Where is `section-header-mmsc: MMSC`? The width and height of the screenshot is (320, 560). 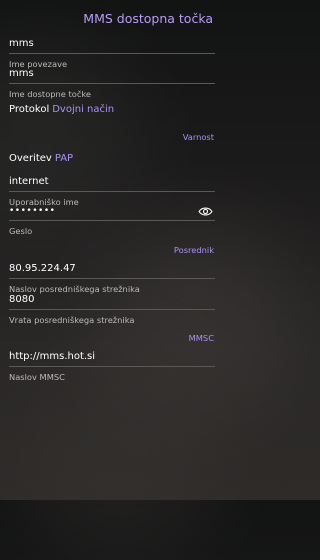 section-header-mmsc: MMSC is located at coordinates (201, 338).